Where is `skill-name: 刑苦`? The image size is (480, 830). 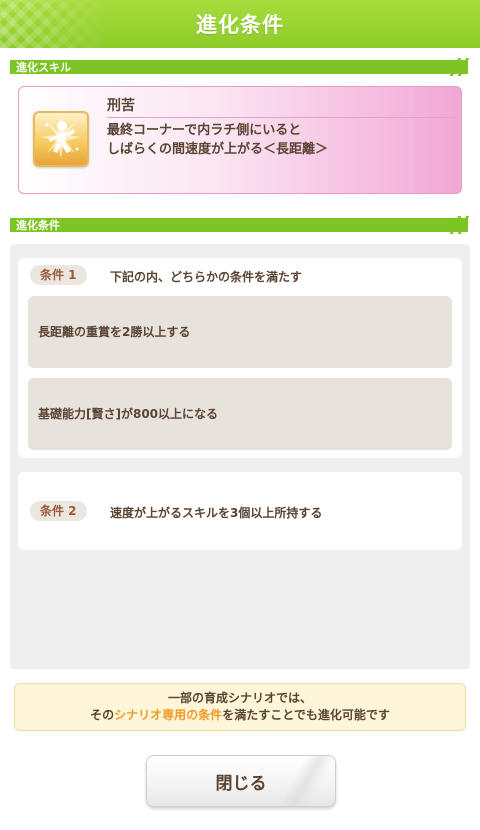 skill-name: 刑苦 is located at coordinates (121, 106).